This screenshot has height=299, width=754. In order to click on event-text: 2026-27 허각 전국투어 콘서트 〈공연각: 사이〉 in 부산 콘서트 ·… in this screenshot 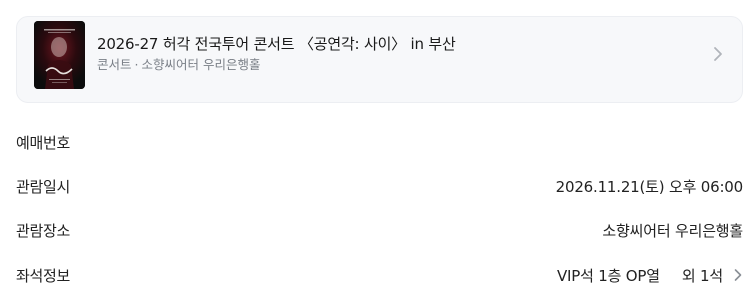, I will do `click(399, 54)`.